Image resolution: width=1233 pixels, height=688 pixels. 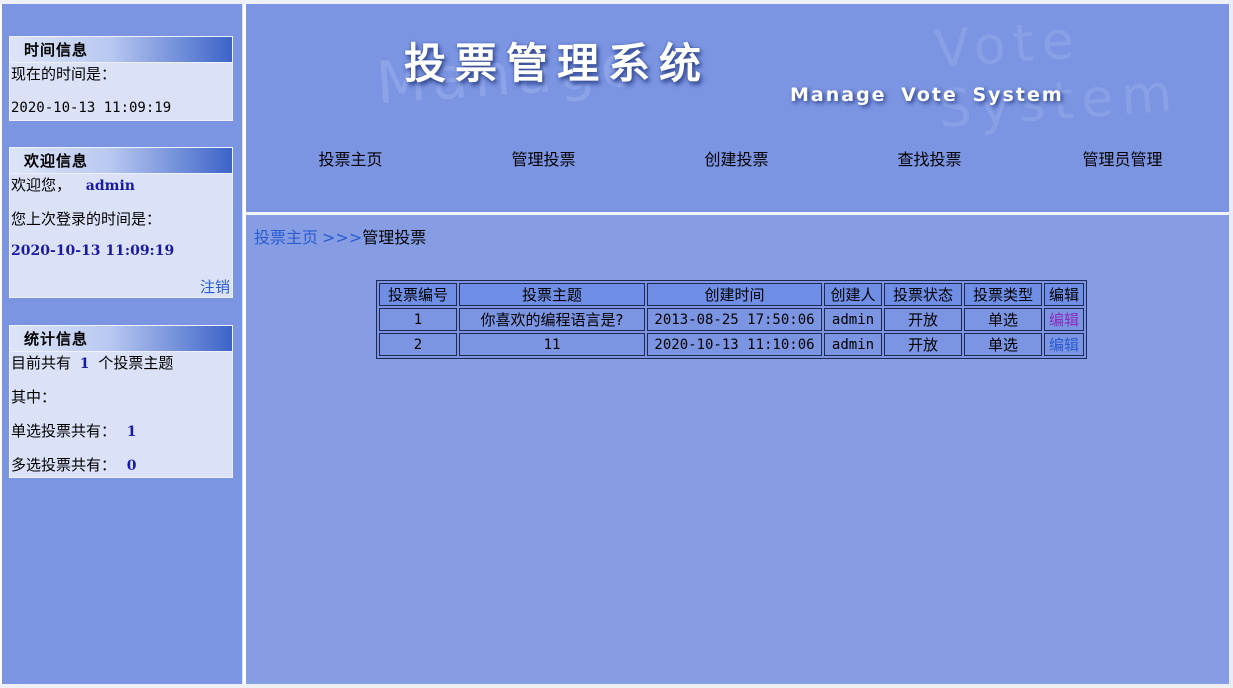 What do you see at coordinates (64, 74) in the screenshot?
I see `current-time-label: 现在的时间是：` at bounding box center [64, 74].